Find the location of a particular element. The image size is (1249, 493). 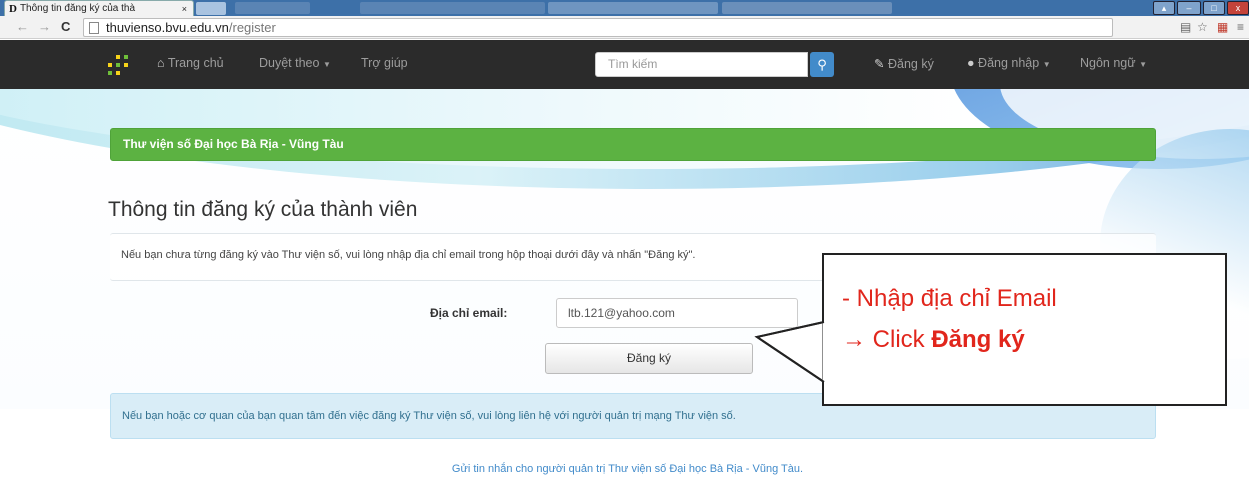

nav-help: Trợ giúp is located at coordinates (384, 63).